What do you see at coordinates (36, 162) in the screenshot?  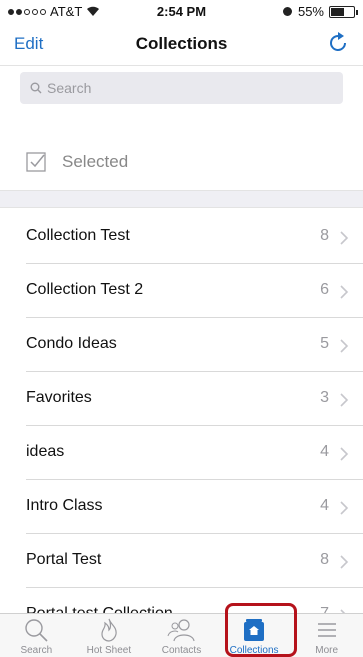 I see `checkbox-checked-icon` at bounding box center [36, 162].